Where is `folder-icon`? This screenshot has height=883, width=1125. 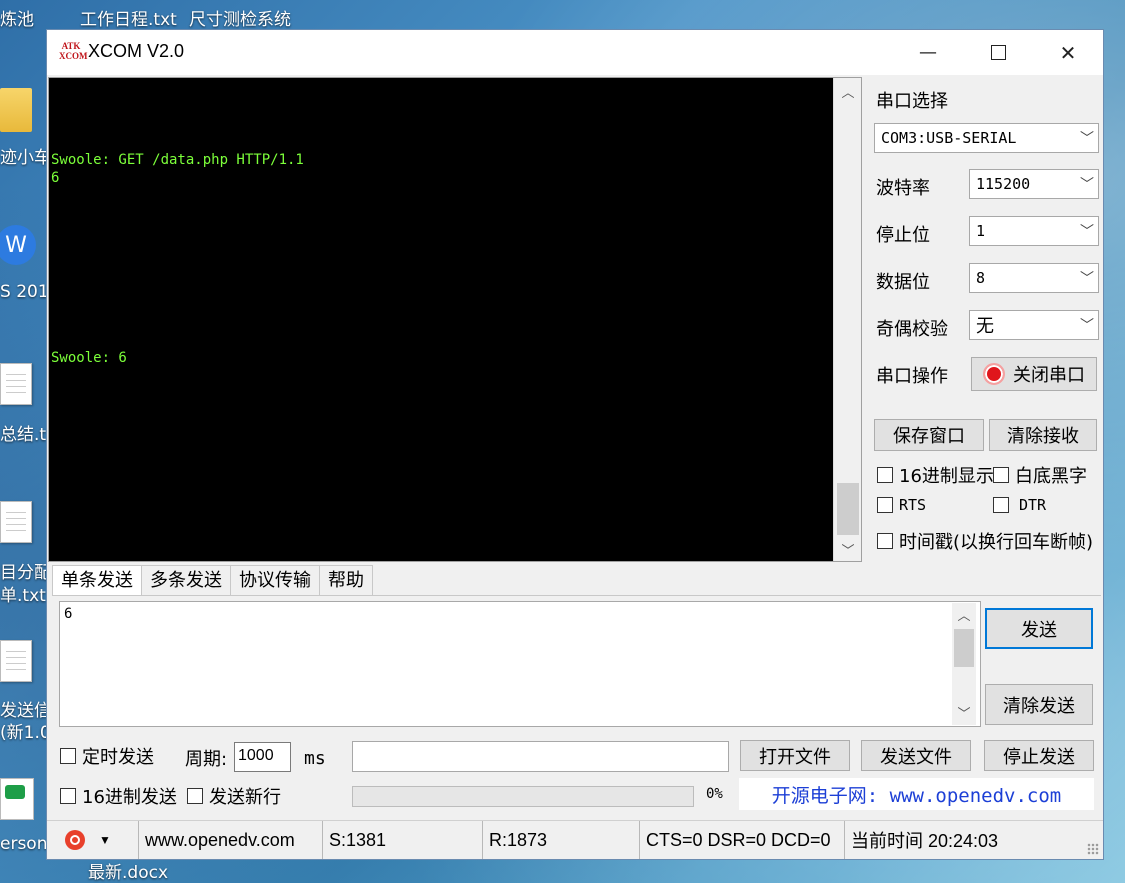
folder-icon is located at coordinates (16, 110).